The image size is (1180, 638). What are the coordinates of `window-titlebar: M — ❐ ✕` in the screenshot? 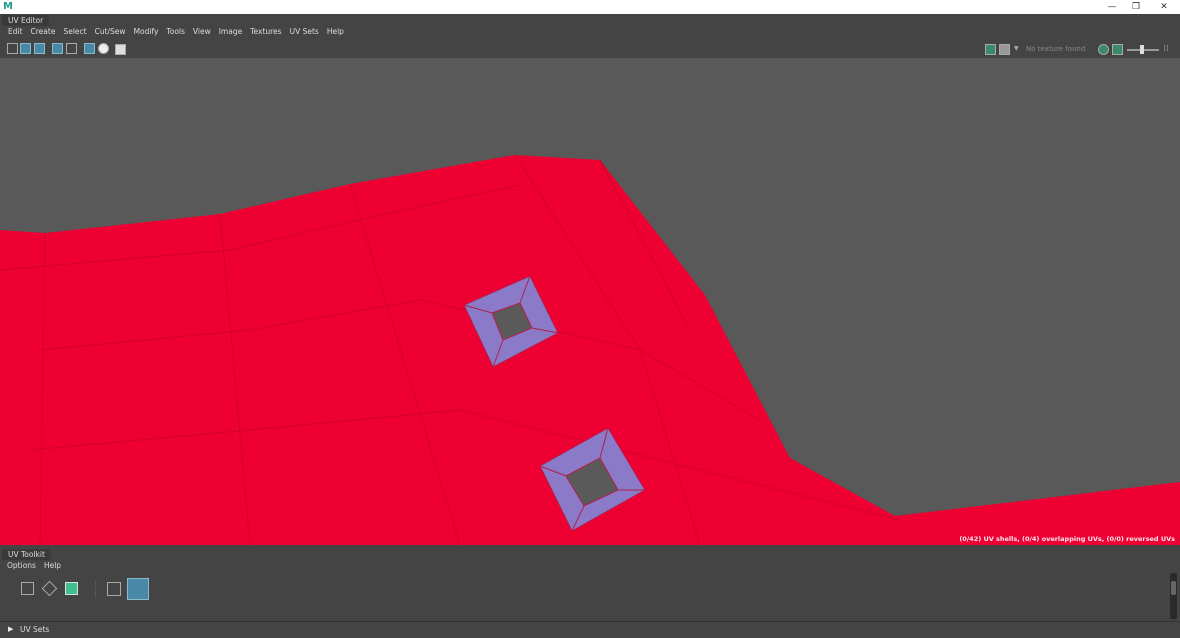 It's located at (590, 7).